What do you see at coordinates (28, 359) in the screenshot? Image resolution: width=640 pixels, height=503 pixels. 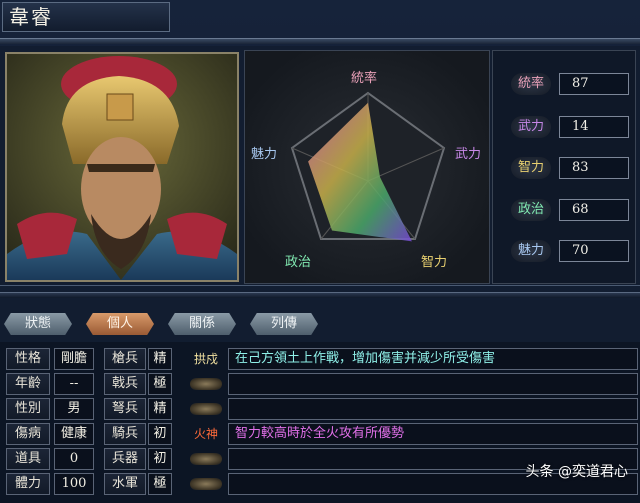 I see `info-label: 性格` at bounding box center [28, 359].